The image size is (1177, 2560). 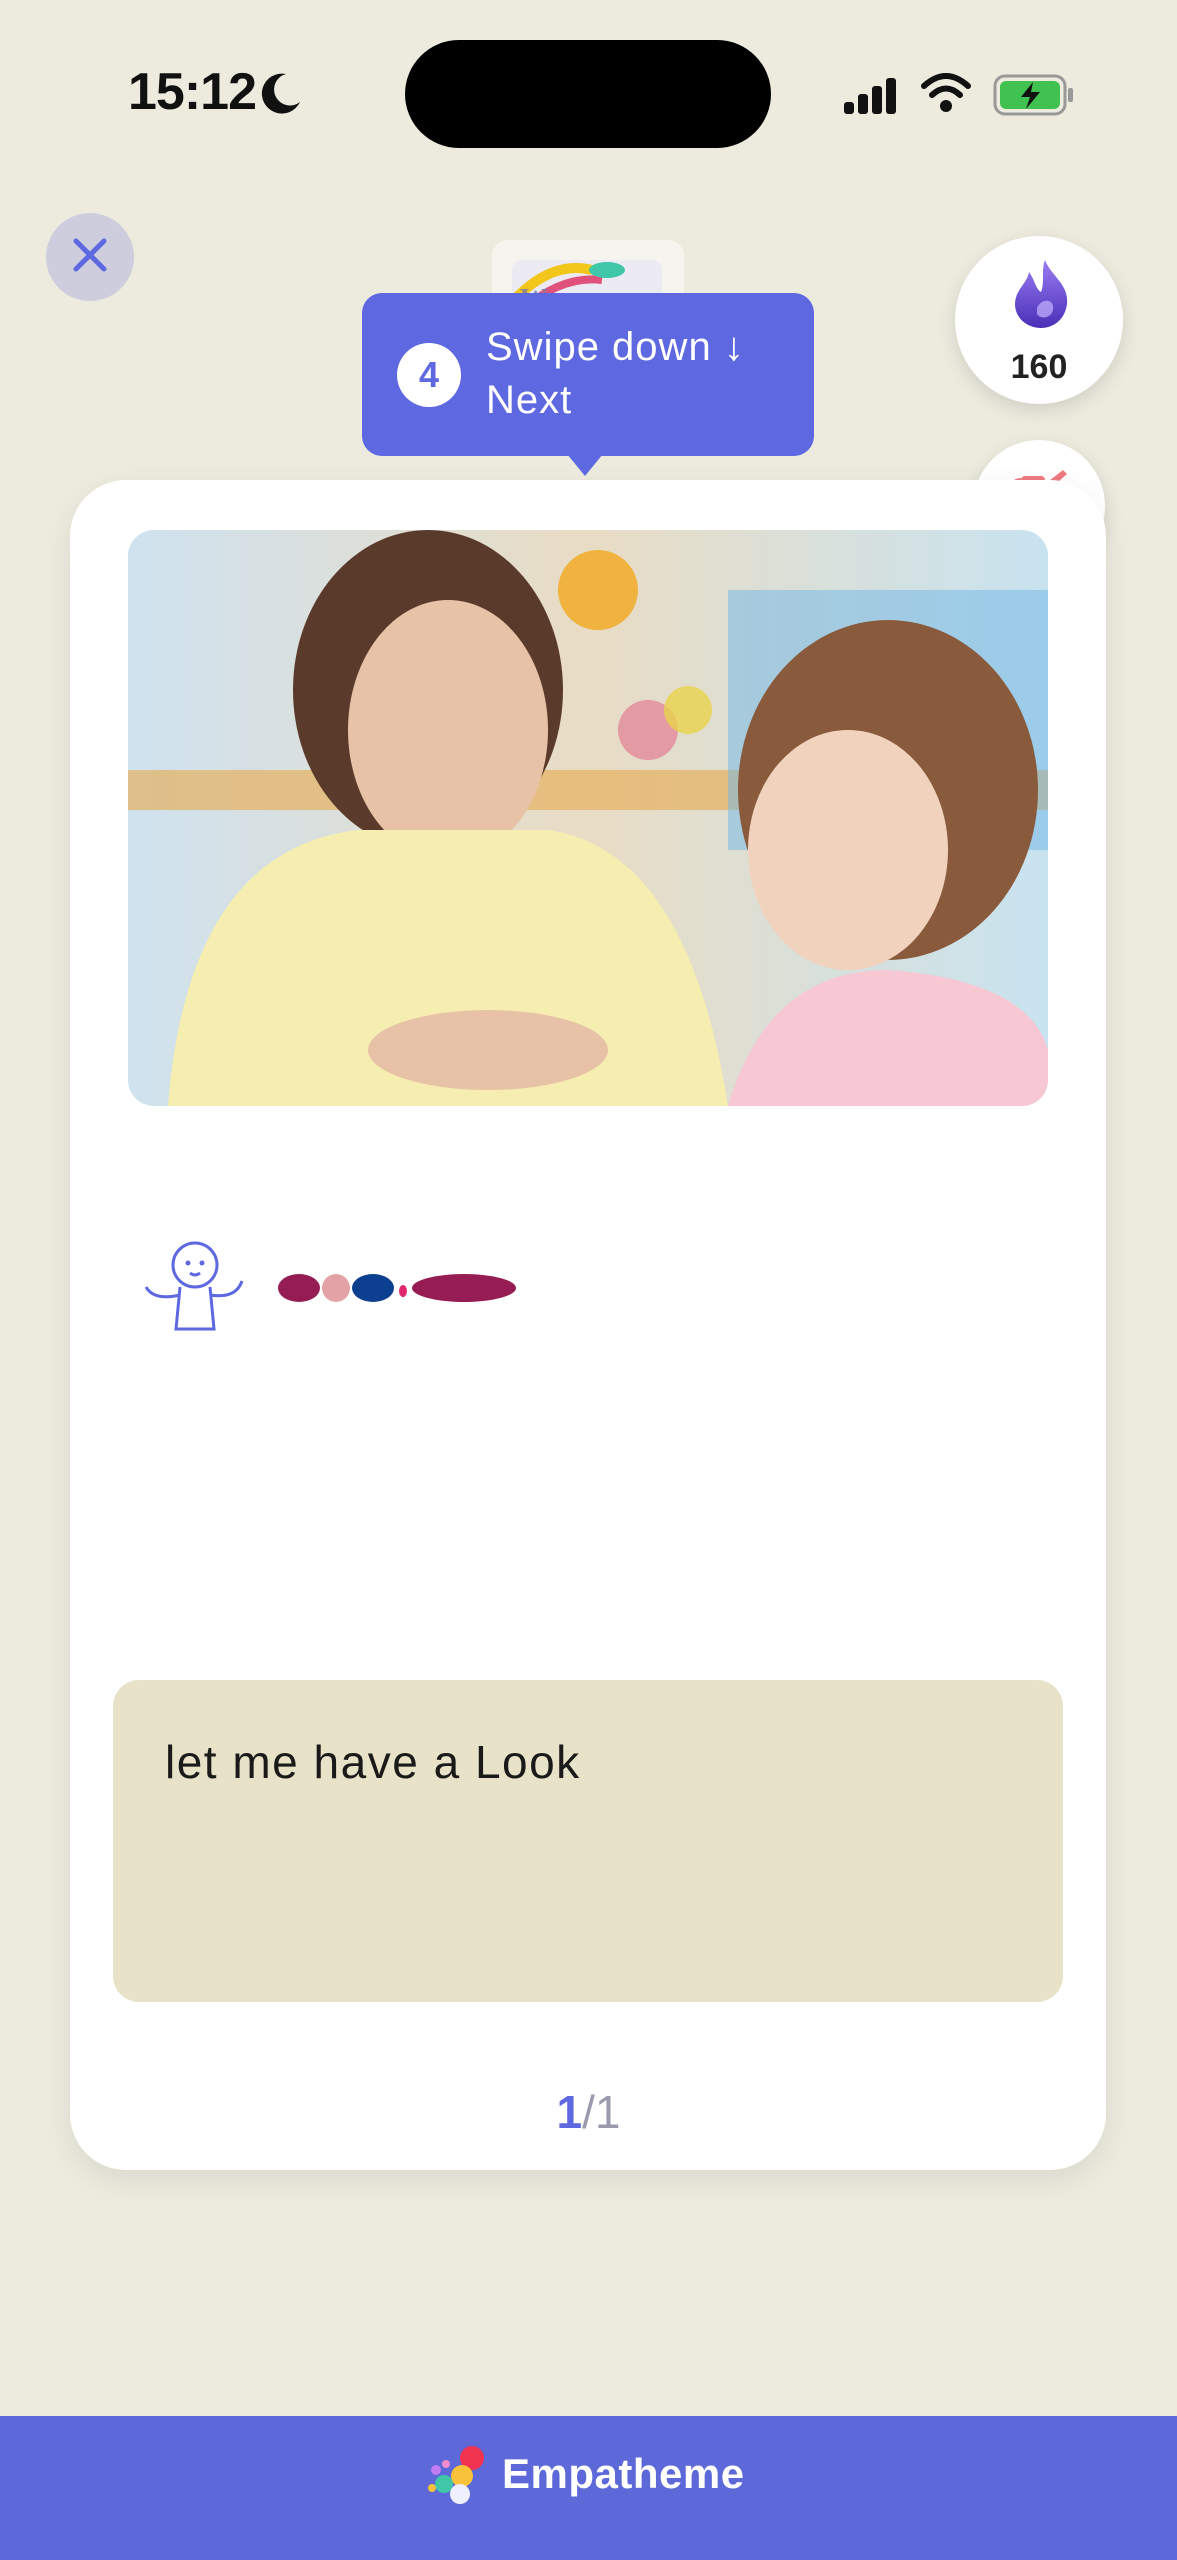 What do you see at coordinates (569, 2112) in the screenshot?
I see `pager-current: 1` at bounding box center [569, 2112].